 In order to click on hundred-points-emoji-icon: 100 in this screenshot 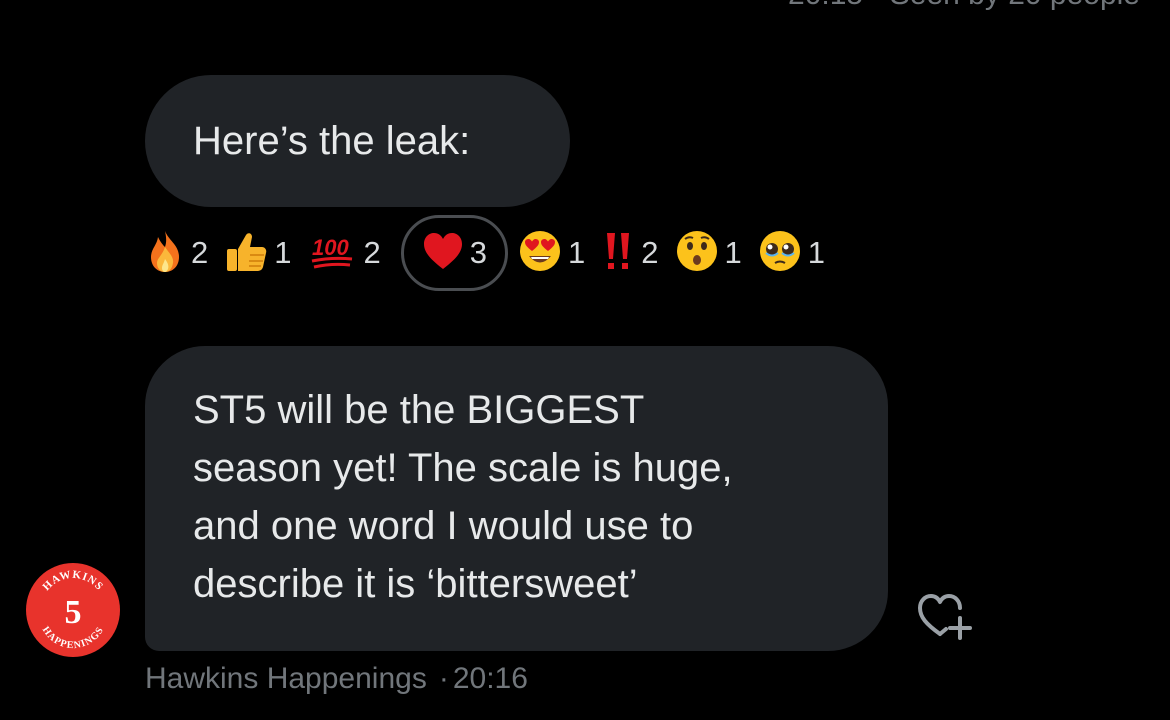, I will do `click(333, 253)`.